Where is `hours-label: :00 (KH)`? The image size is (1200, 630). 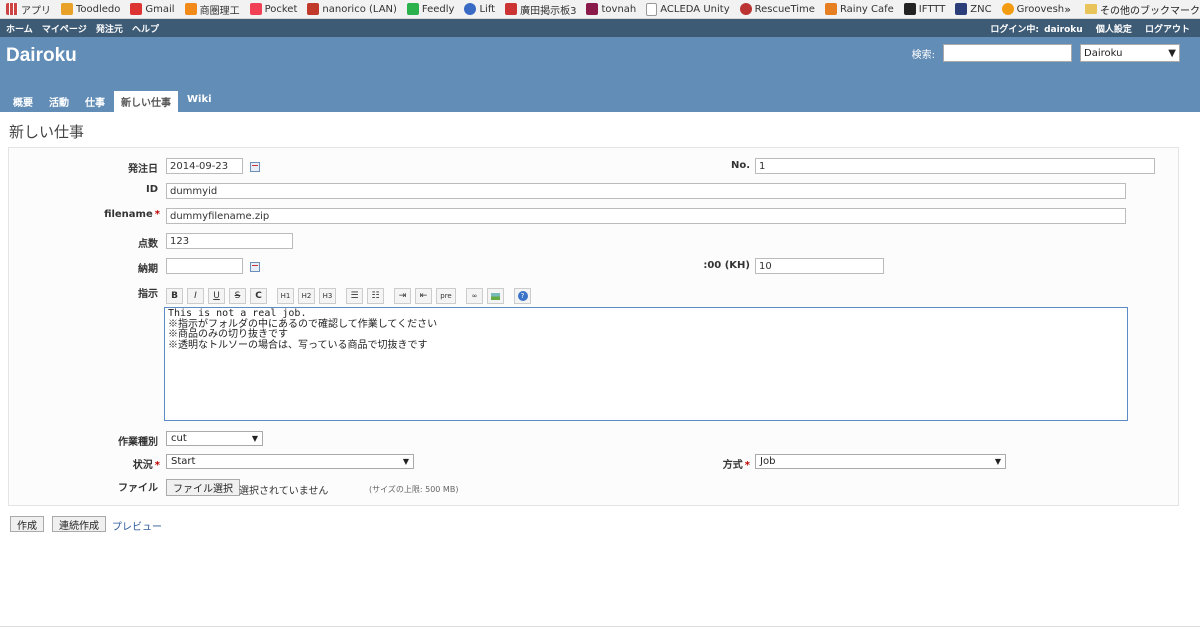 hours-label: :00 (KH) is located at coordinates (726, 265).